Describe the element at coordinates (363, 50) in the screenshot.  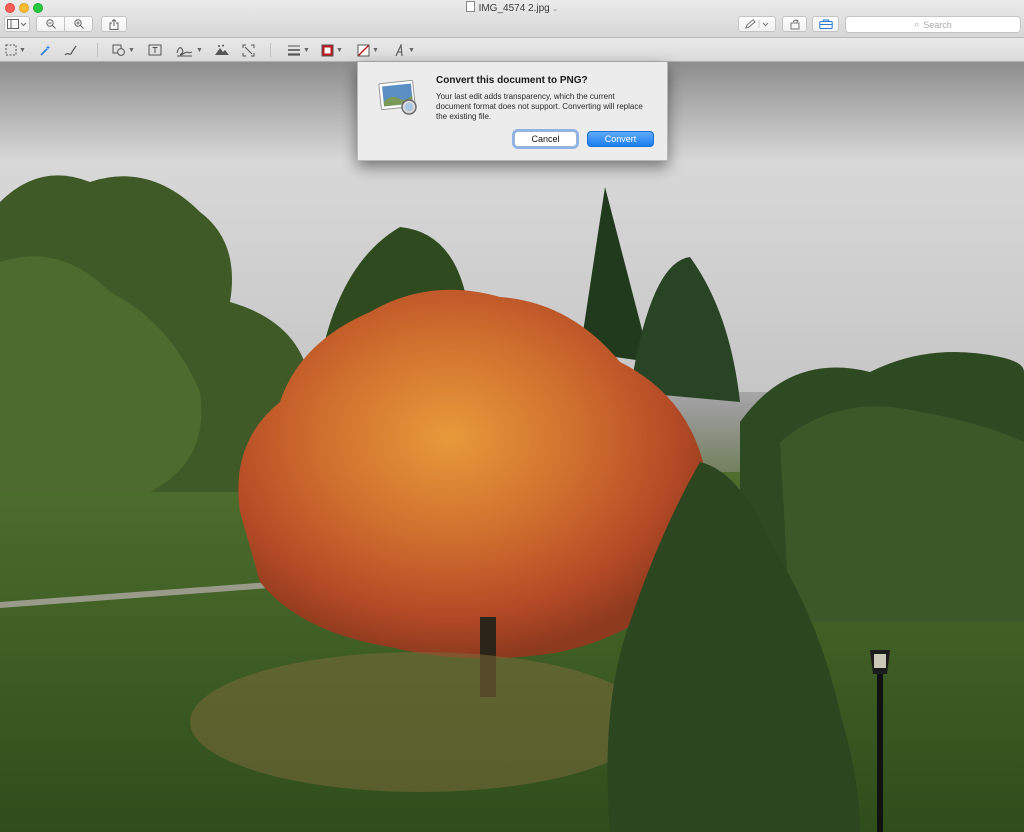
I see `fill-color-icon` at that location.